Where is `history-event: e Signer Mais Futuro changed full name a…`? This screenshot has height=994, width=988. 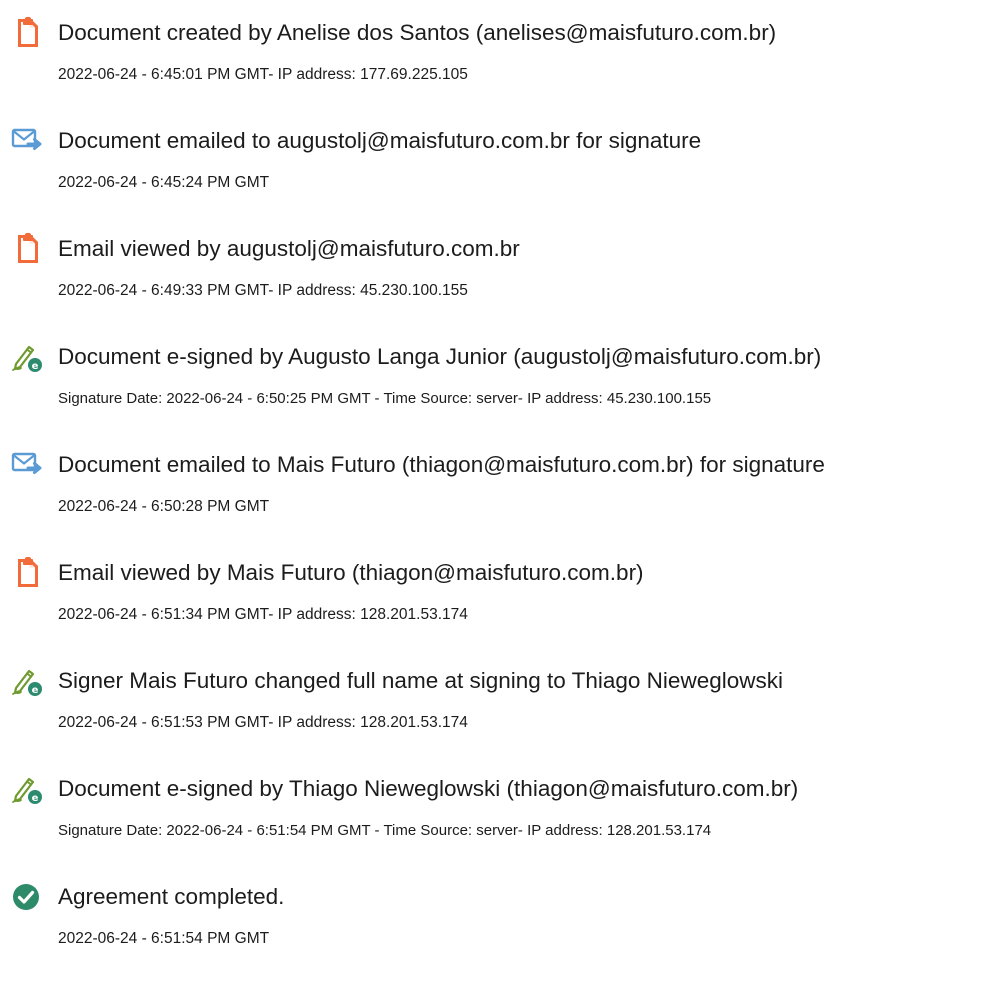
history-event: e Signer Mais Futuro changed full name a… is located at coordinates (494, 709).